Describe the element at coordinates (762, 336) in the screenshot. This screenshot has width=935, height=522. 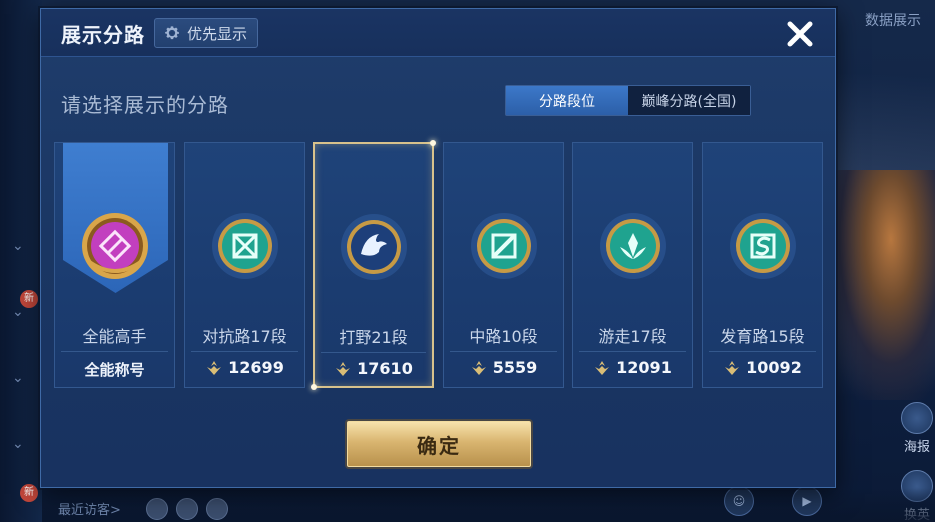
I see `card-title: 发育路15段` at that location.